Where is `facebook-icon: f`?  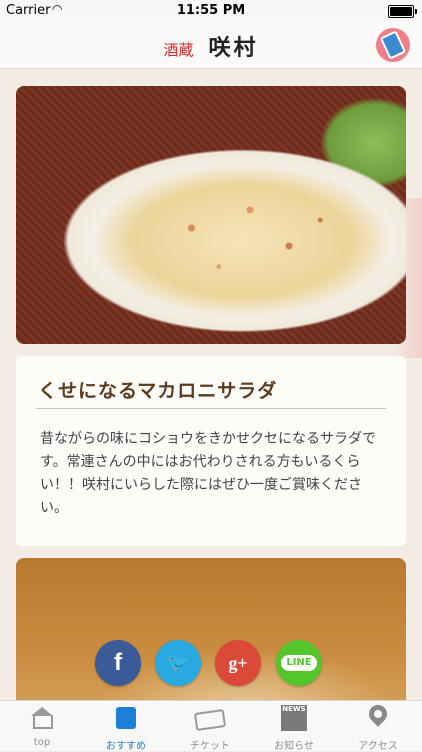 facebook-icon: f is located at coordinates (118, 662).